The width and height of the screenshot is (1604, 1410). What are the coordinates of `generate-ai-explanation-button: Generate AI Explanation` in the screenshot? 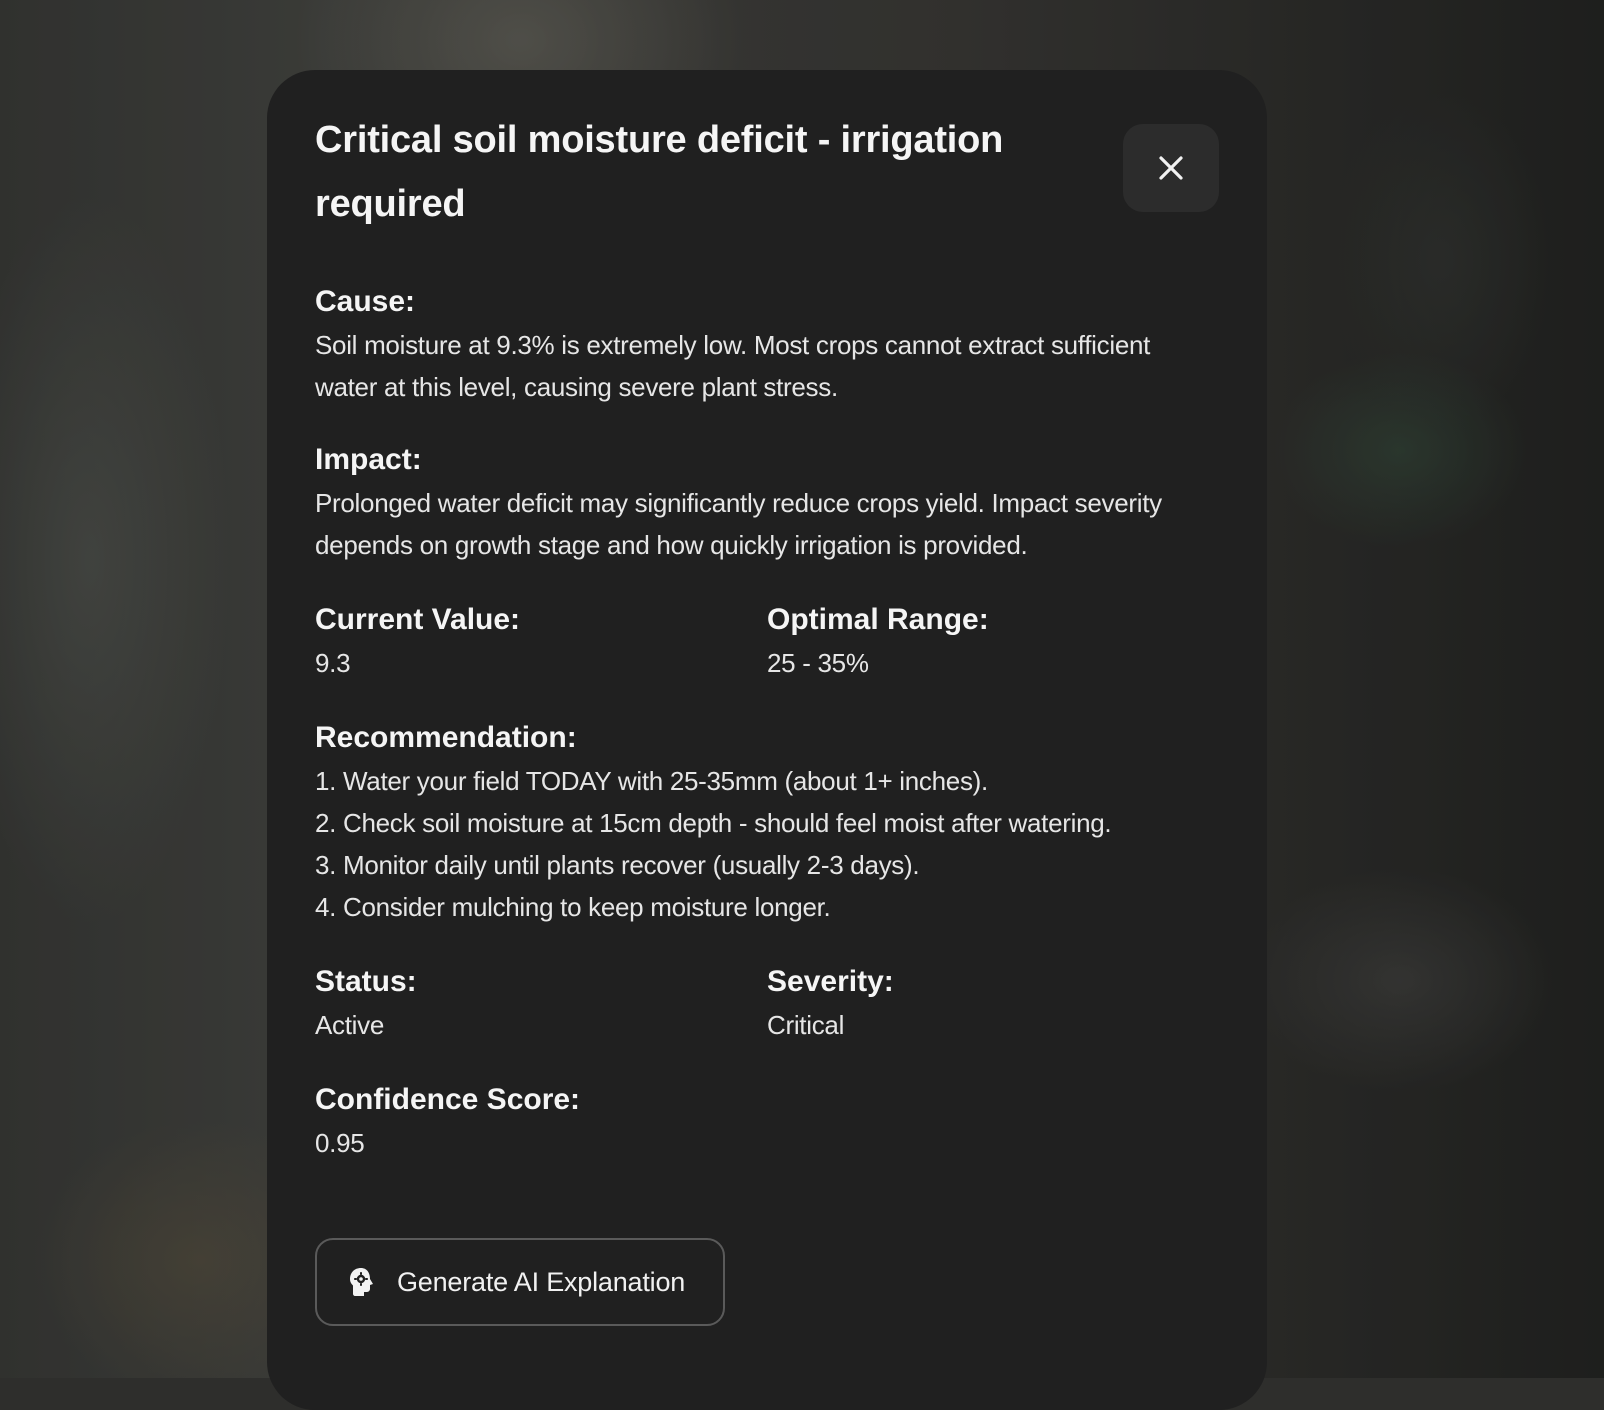 It's located at (520, 1282).